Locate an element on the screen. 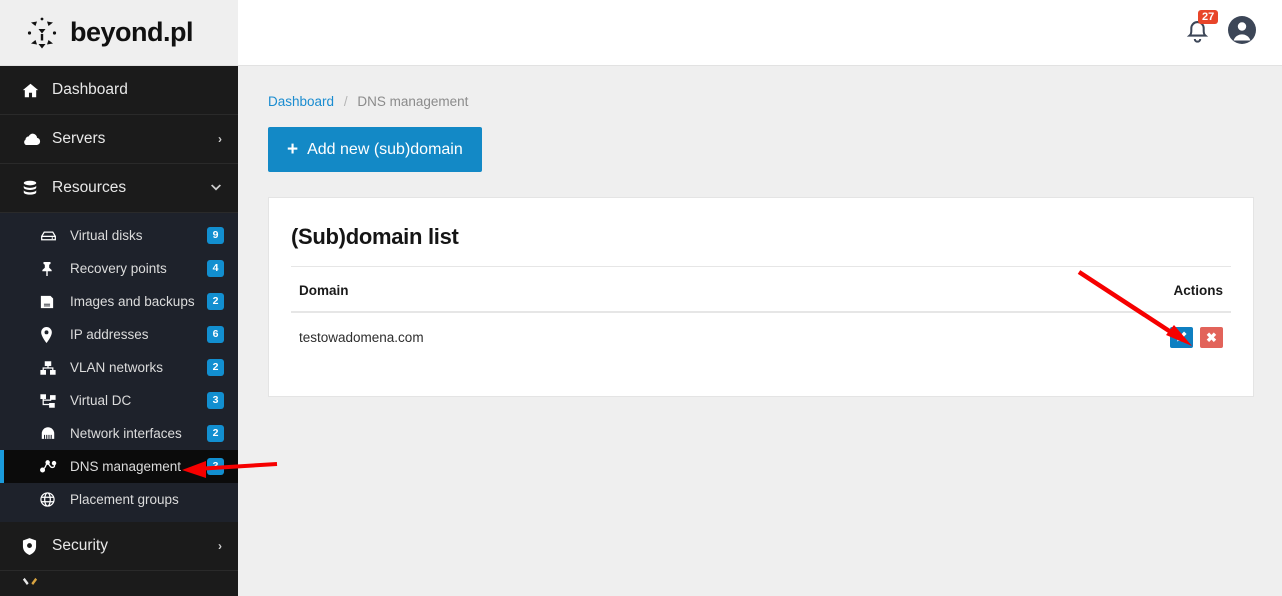 This screenshot has height=596, width=1282. sidebar-item-label: Images and backups is located at coordinates (132, 301).